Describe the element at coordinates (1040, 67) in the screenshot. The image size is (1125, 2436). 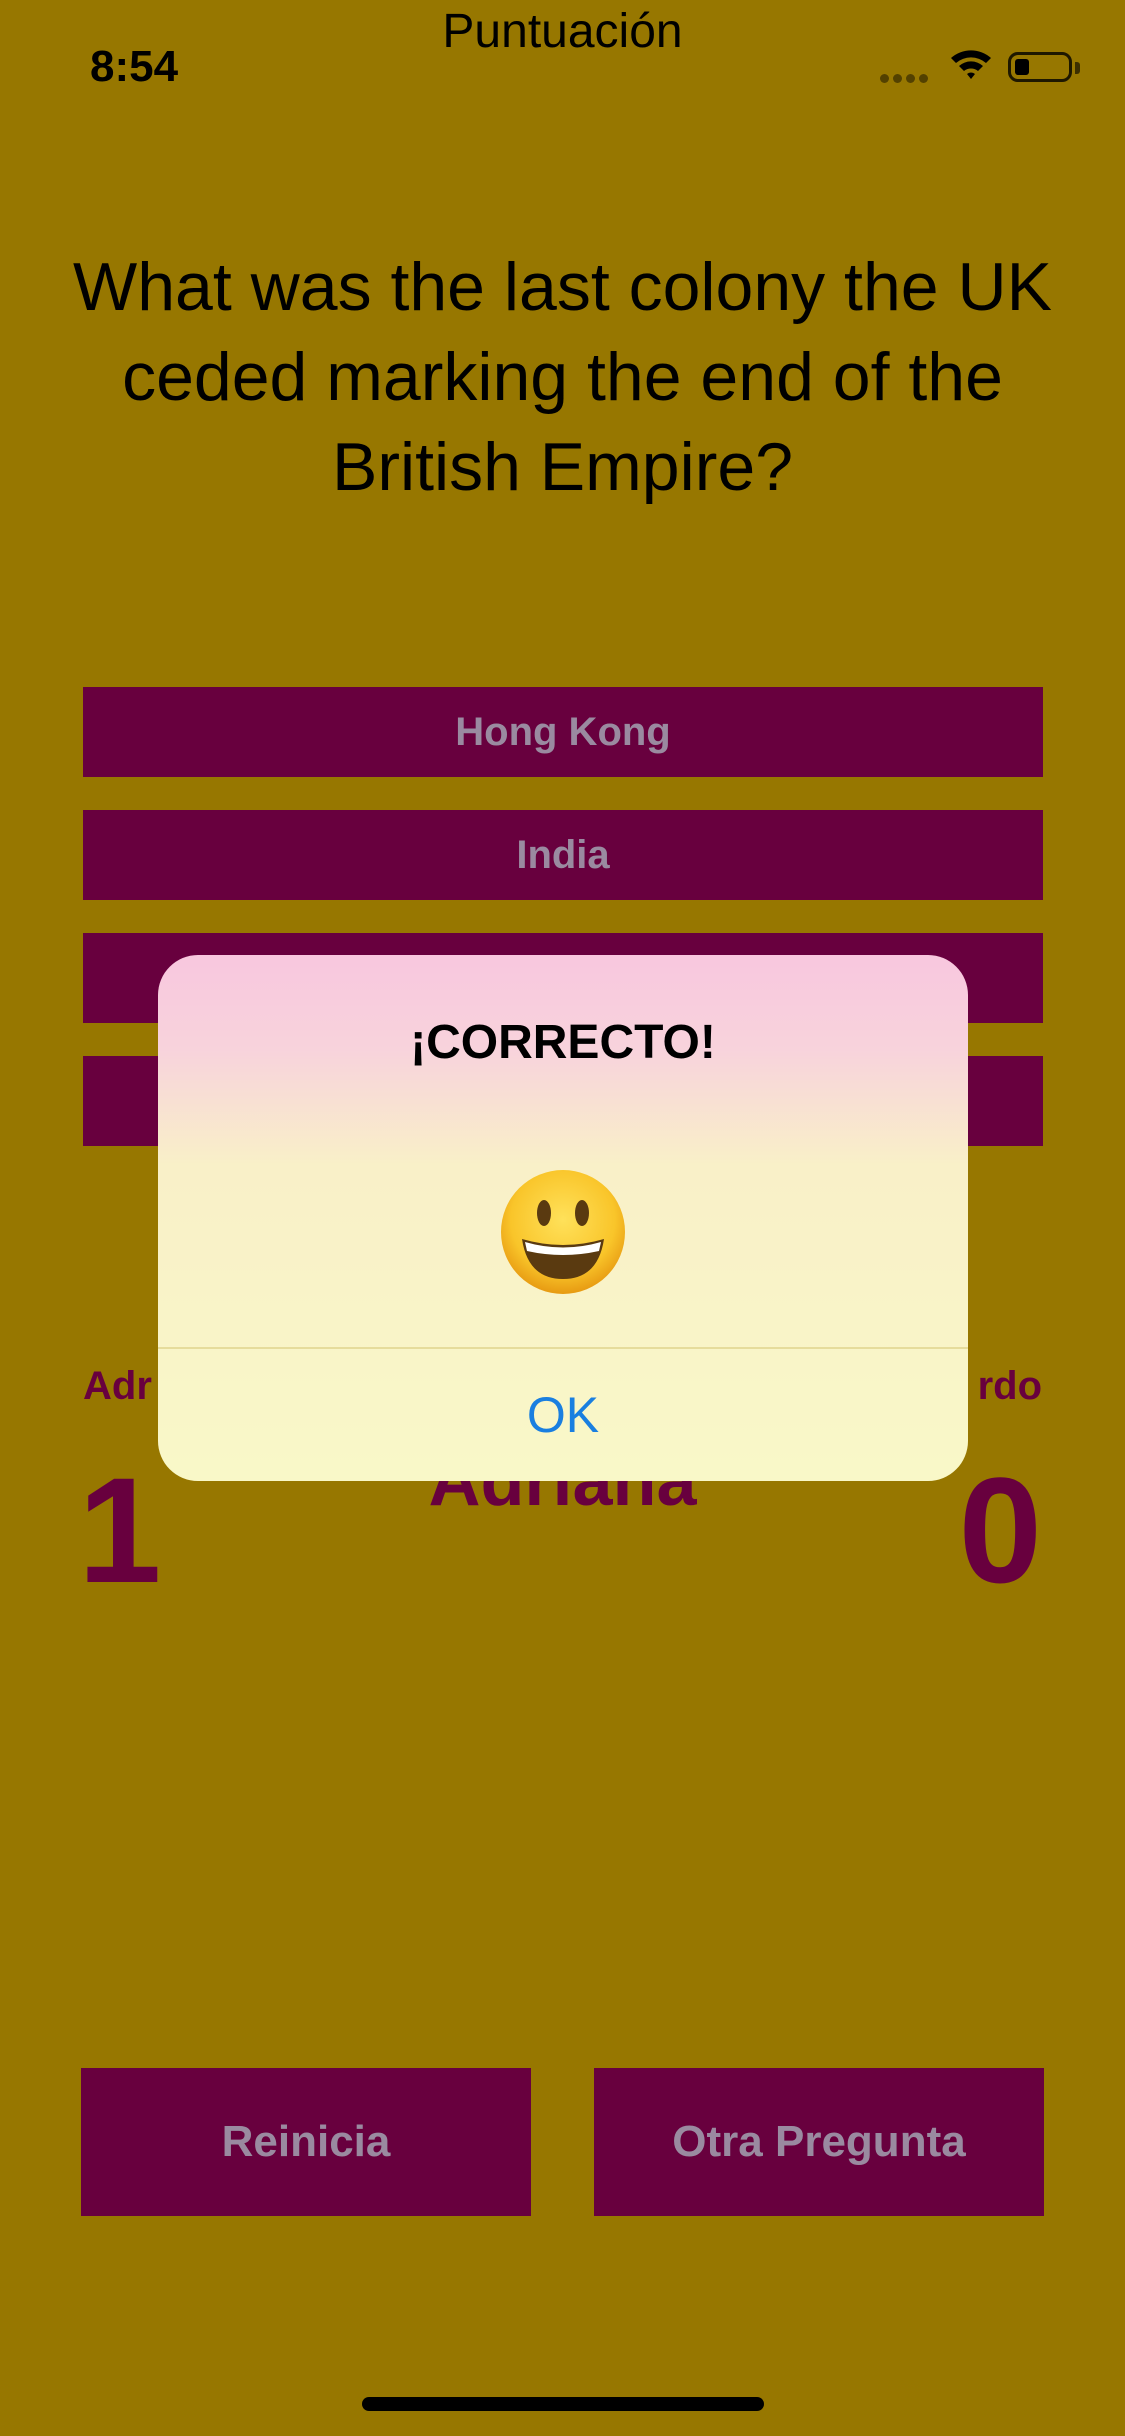
I see `battery-icon` at that location.